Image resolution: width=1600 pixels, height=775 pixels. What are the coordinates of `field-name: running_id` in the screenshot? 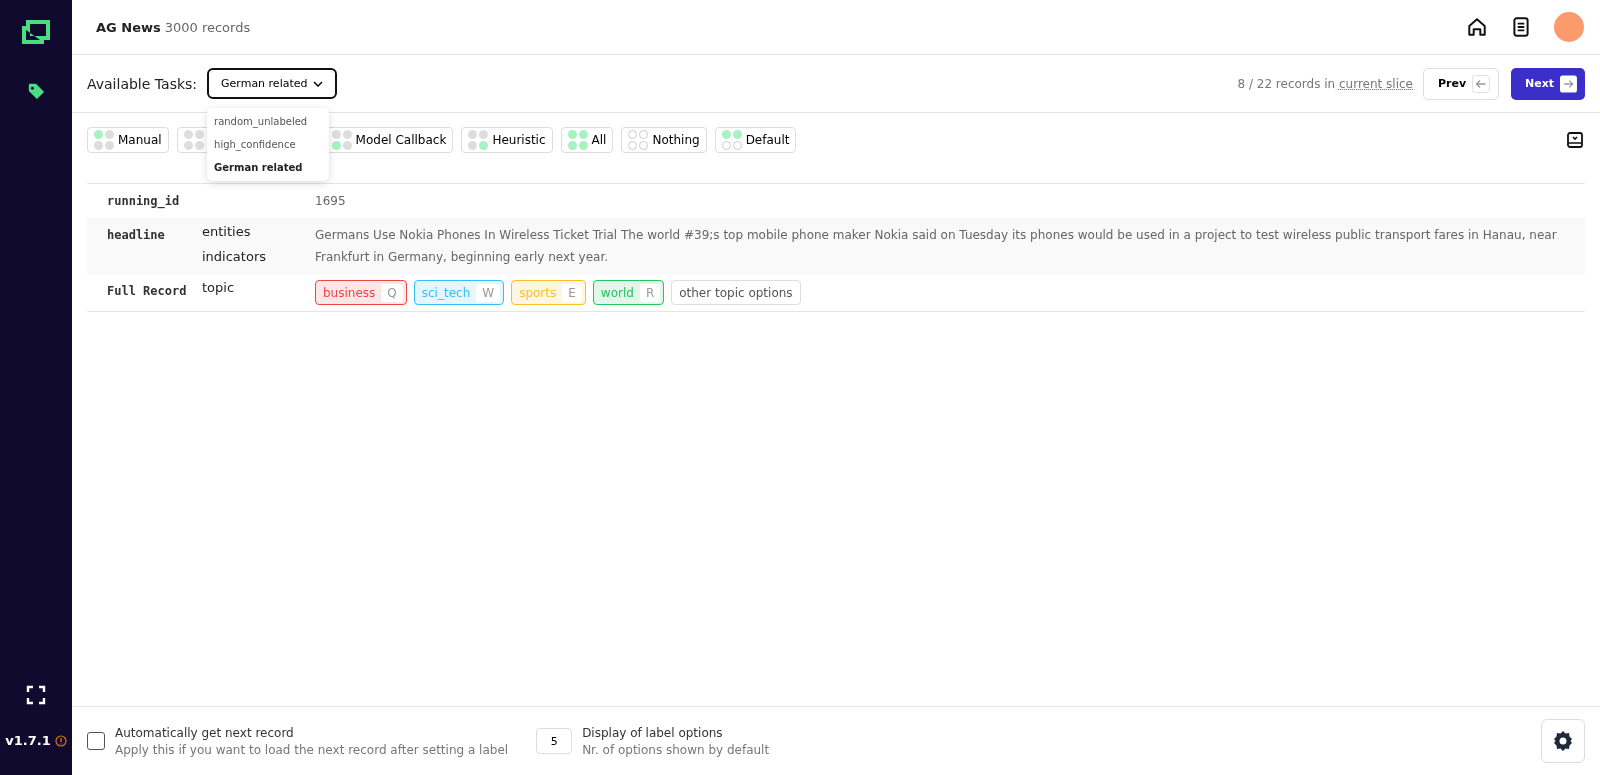 It's located at (144, 202).